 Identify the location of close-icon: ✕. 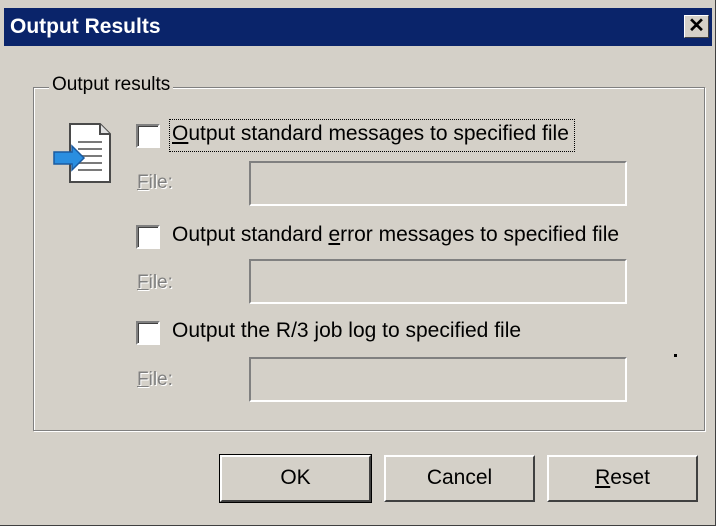
(696, 26).